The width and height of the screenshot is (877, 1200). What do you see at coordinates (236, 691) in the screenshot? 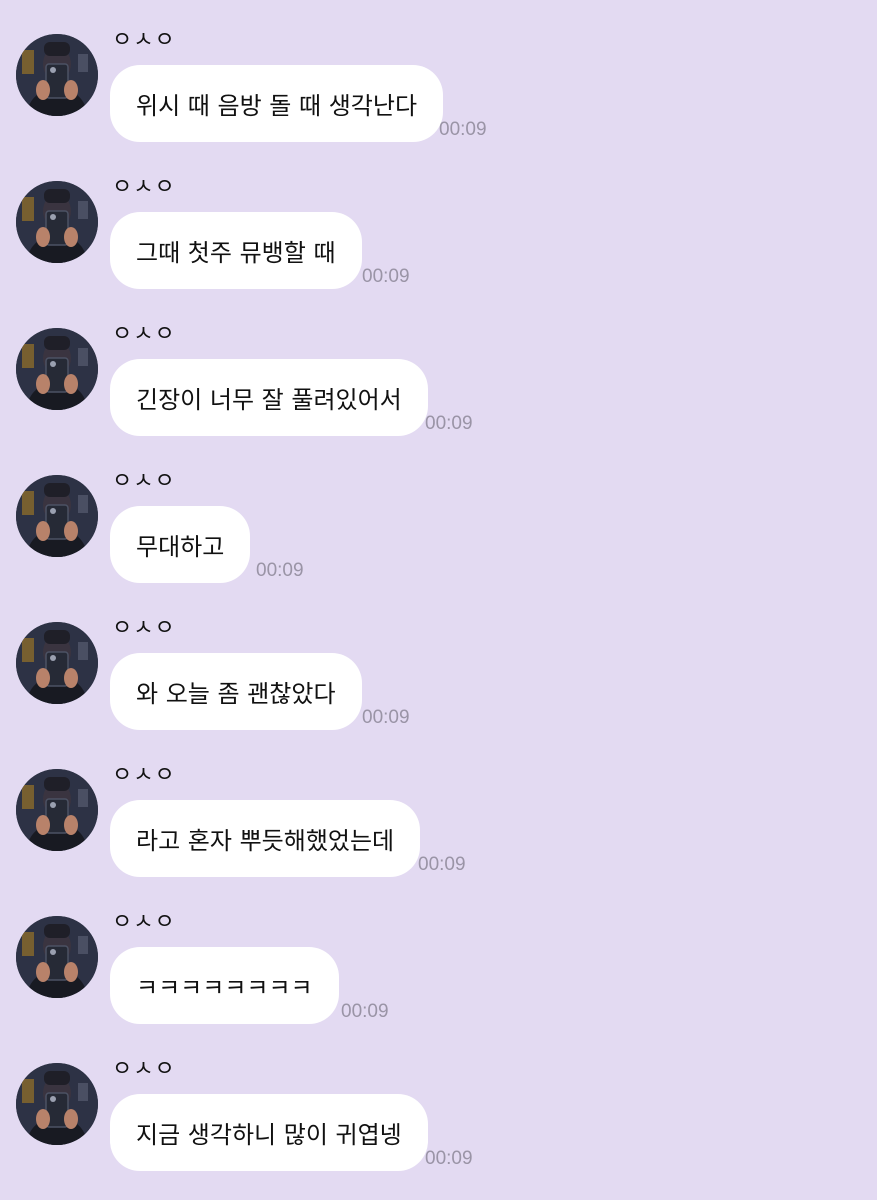
I see `message-bubble: 와 오늘 좀 괜찮았다` at bounding box center [236, 691].